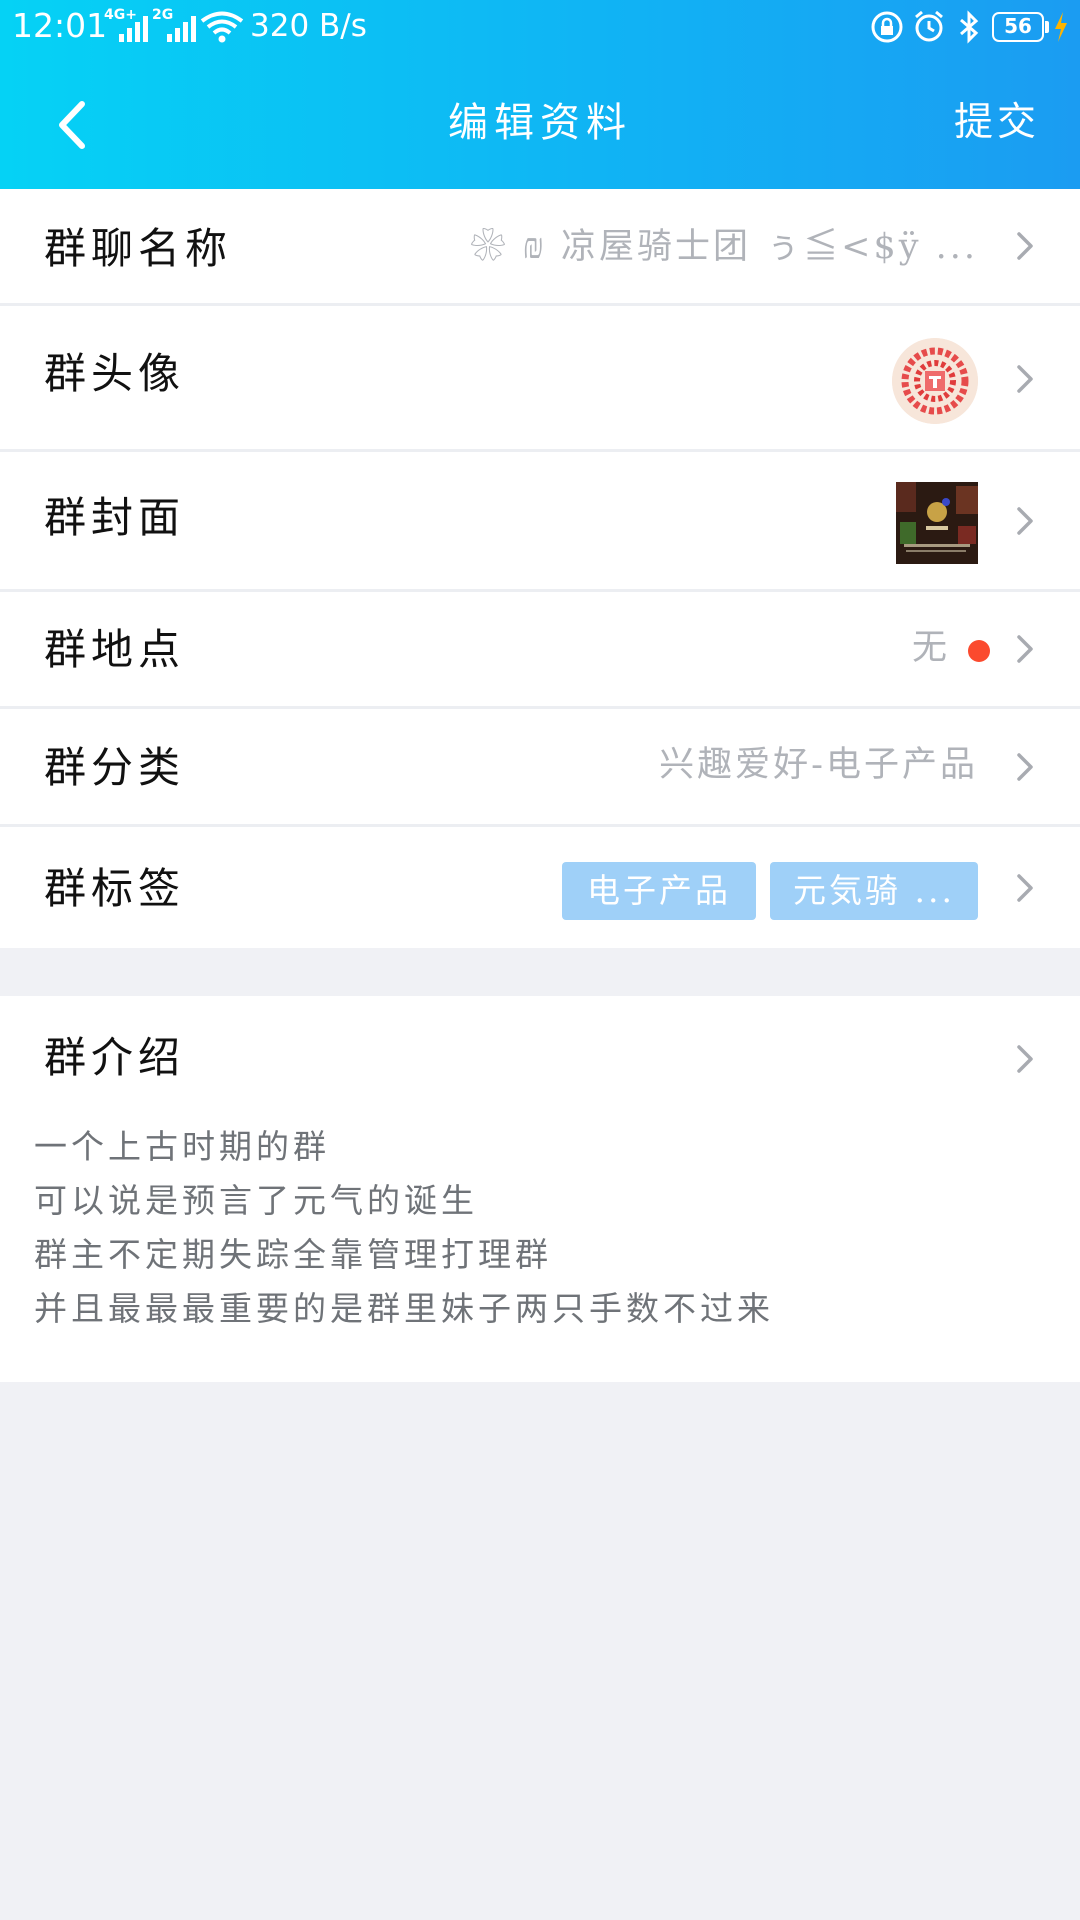 This screenshot has height=1920, width=1080. What do you see at coordinates (60, 25) in the screenshot?
I see `status-time: 12:01` at bounding box center [60, 25].